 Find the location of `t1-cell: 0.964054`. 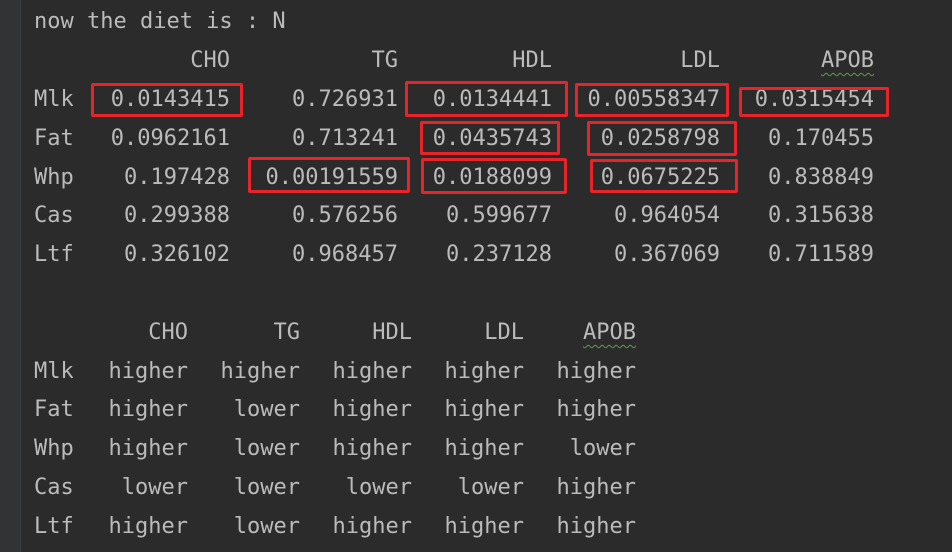

t1-cell: 0.964054 is located at coordinates (667, 215).